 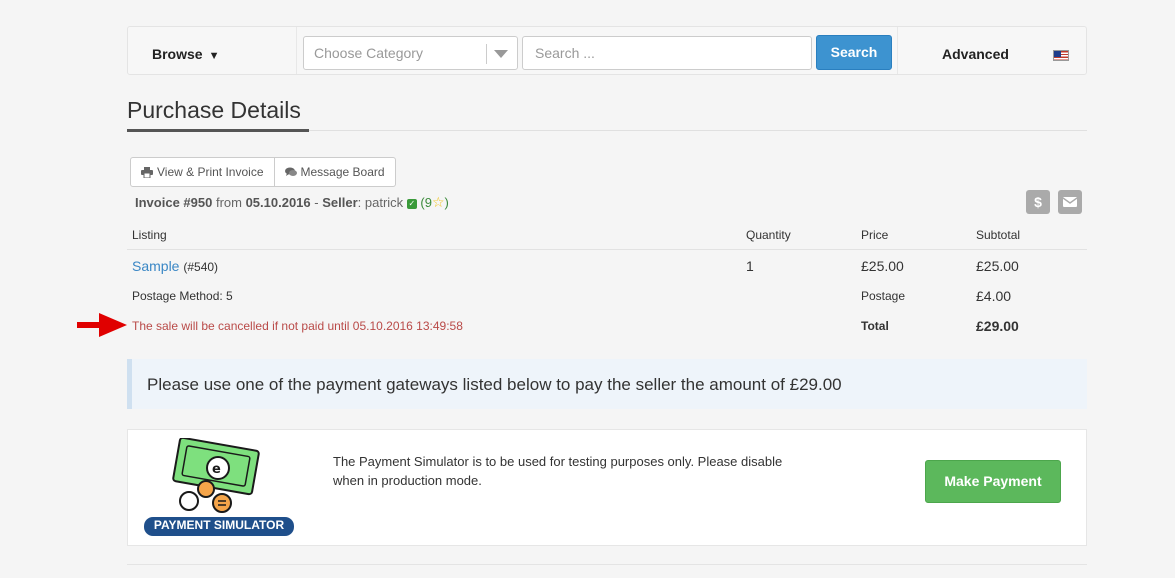 What do you see at coordinates (1038, 202) in the screenshot?
I see `dollar-icon: $` at bounding box center [1038, 202].